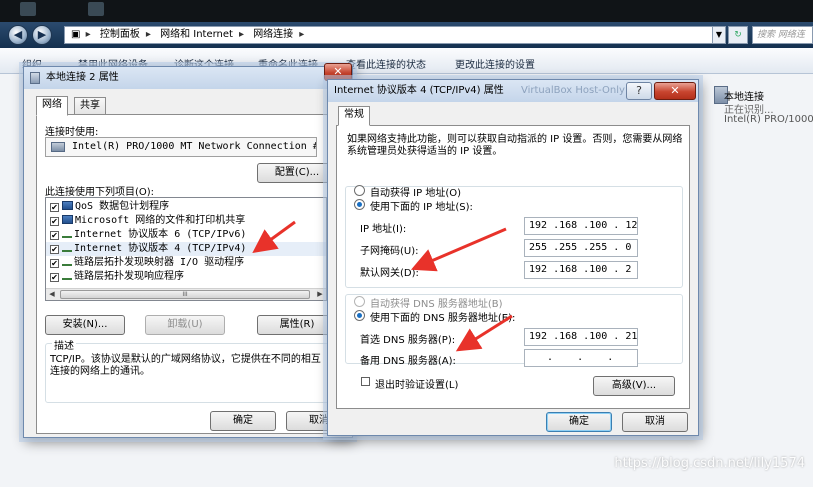 This screenshot has height=487, width=813. I want to click on list-item-label: Internet 协议版本 4 (TCP/IPv4), so click(160, 248).